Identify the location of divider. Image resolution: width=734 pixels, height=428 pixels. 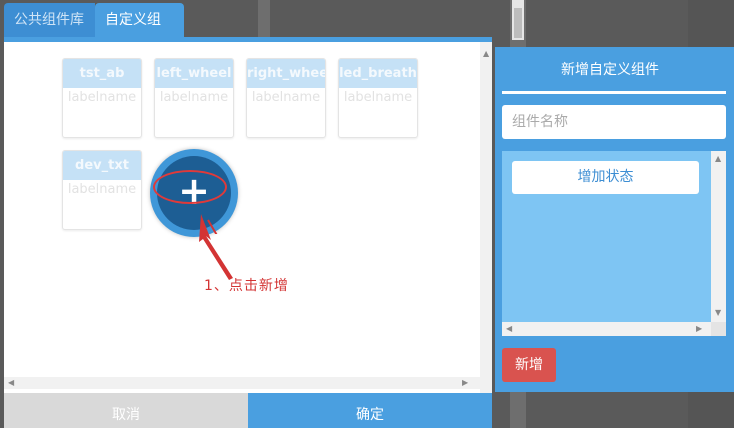
(614, 92).